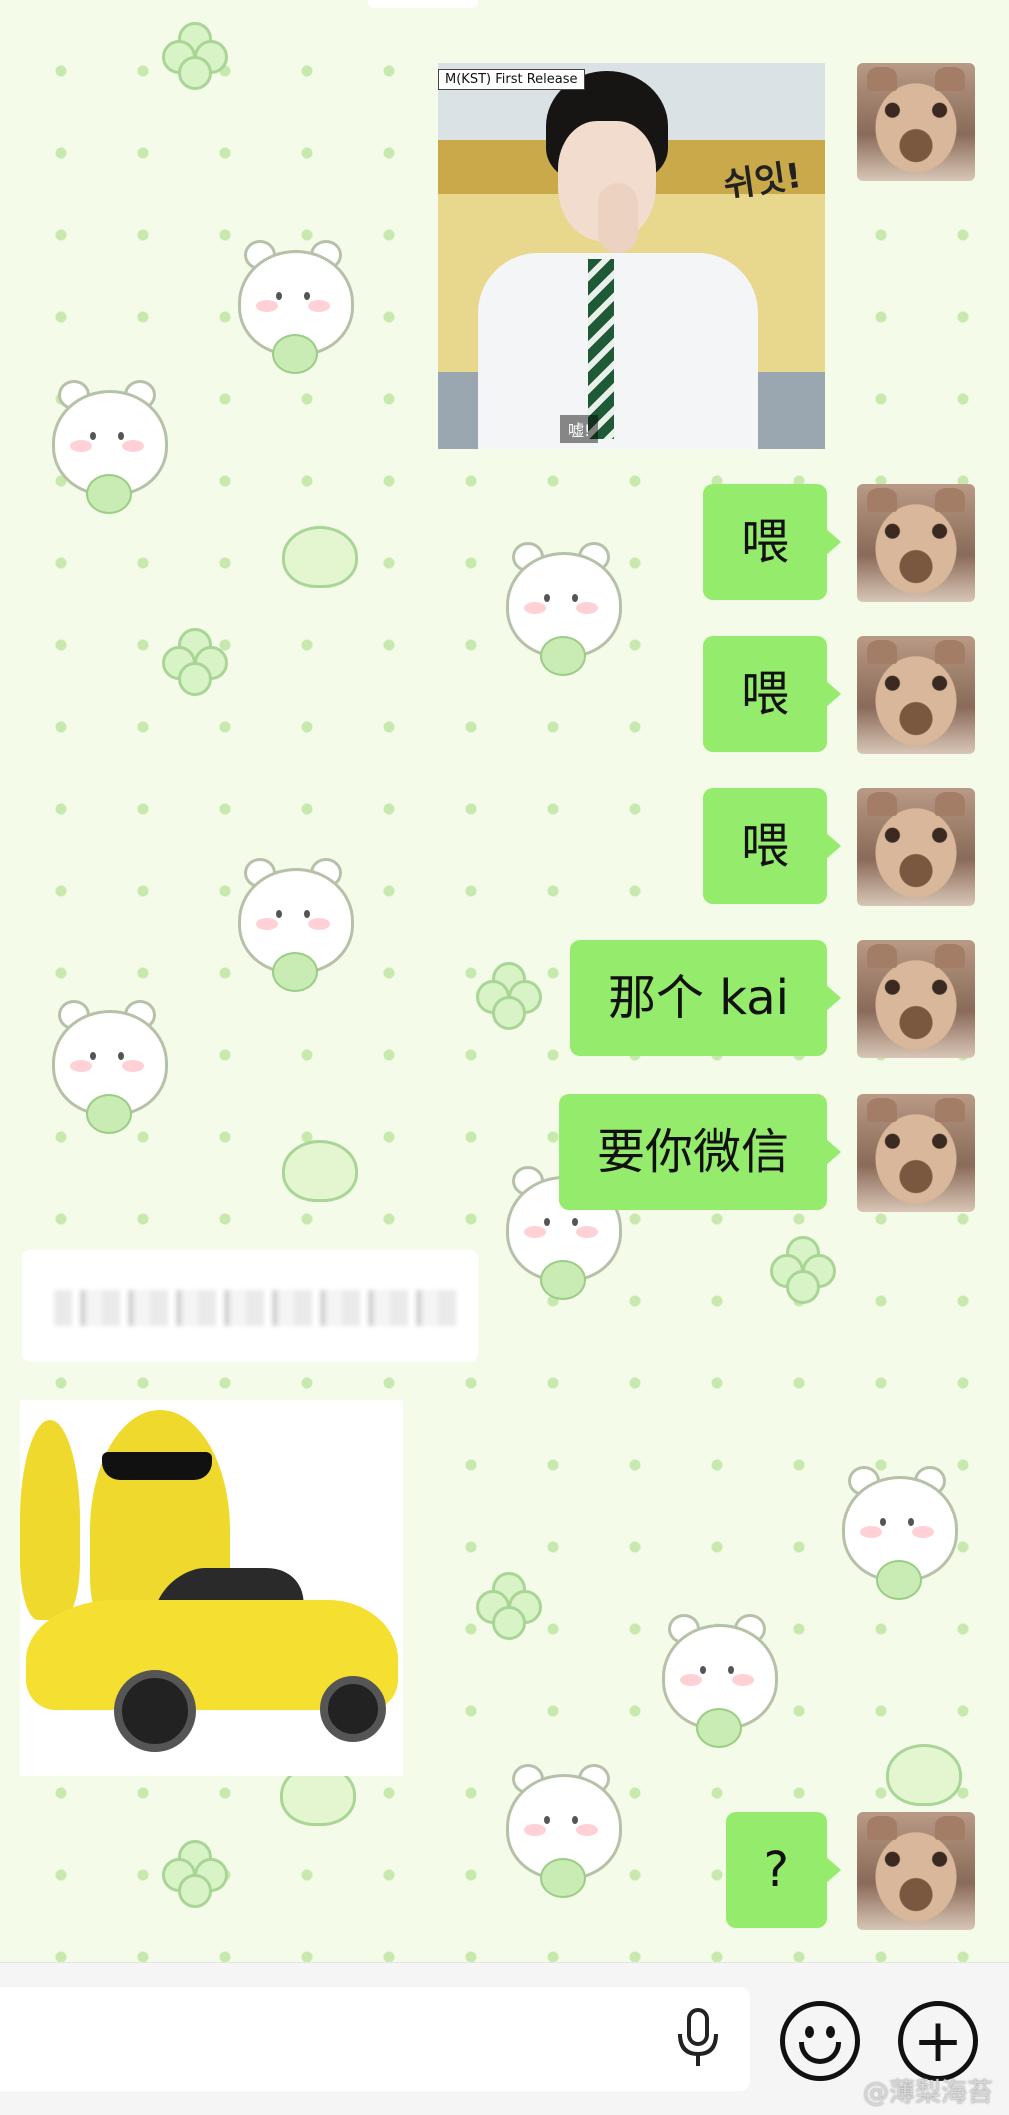 The height and width of the screenshot is (2115, 1009). Describe the element at coordinates (938, 2041) in the screenshot. I see `plus-icon: +` at that location.